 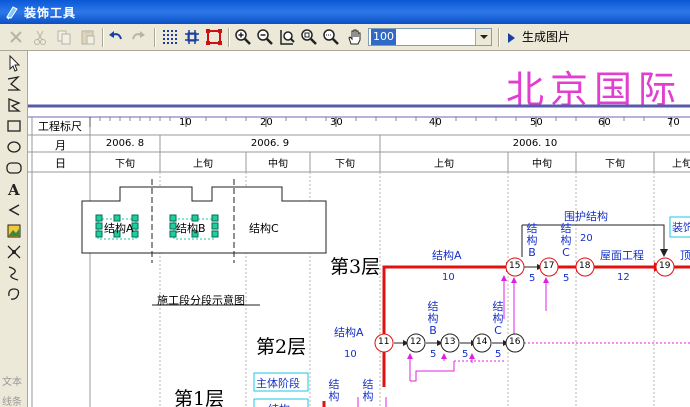 What do you see at coordinates (615, 164) in the screenshot?
I see `period-7: 下旬` at bounding box center [615, 164].